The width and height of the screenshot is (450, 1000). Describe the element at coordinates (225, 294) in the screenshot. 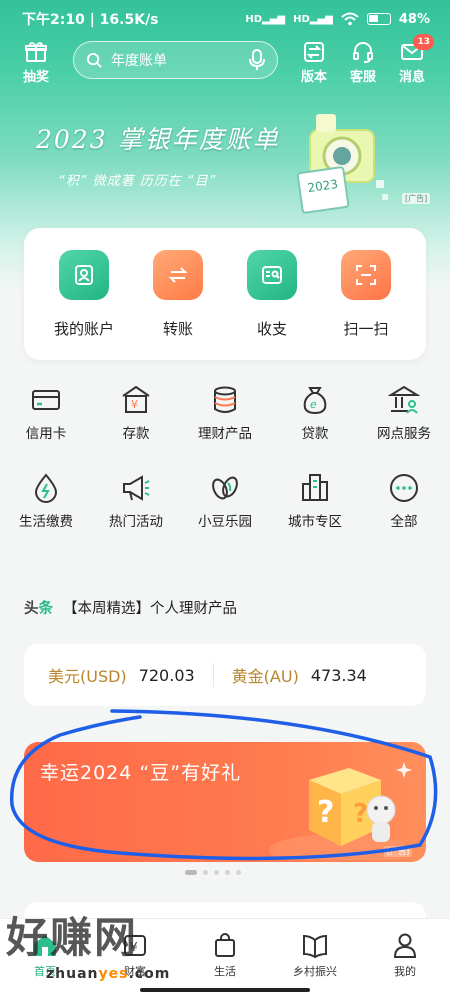

I see `quick-actions-card: 我的账户 转账 收支 扫一扫` at that location.